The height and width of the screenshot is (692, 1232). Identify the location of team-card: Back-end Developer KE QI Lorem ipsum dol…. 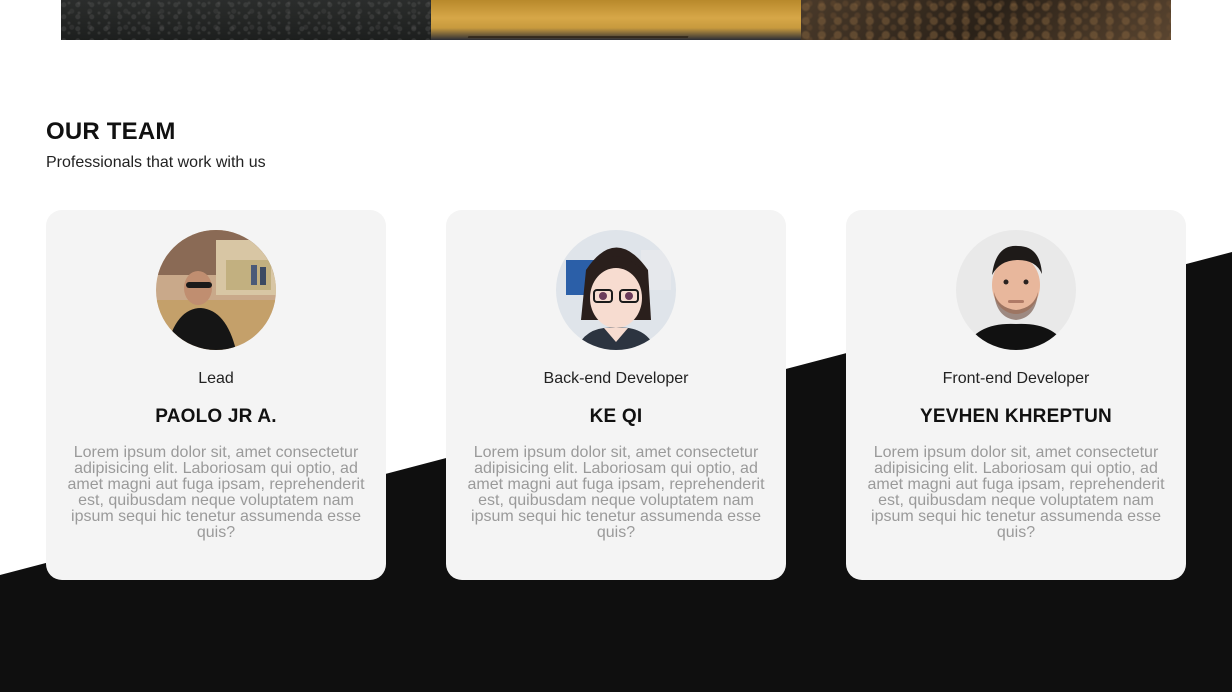
(616, 395).